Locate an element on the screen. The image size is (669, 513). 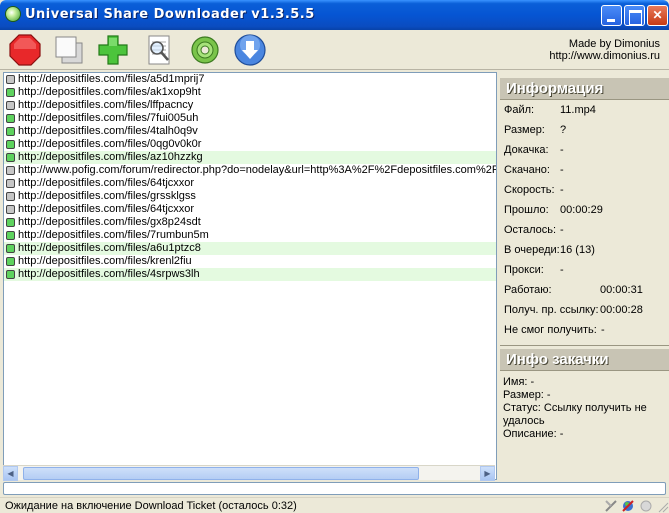
resize-grip-icon is located at coordinates (662, 506).